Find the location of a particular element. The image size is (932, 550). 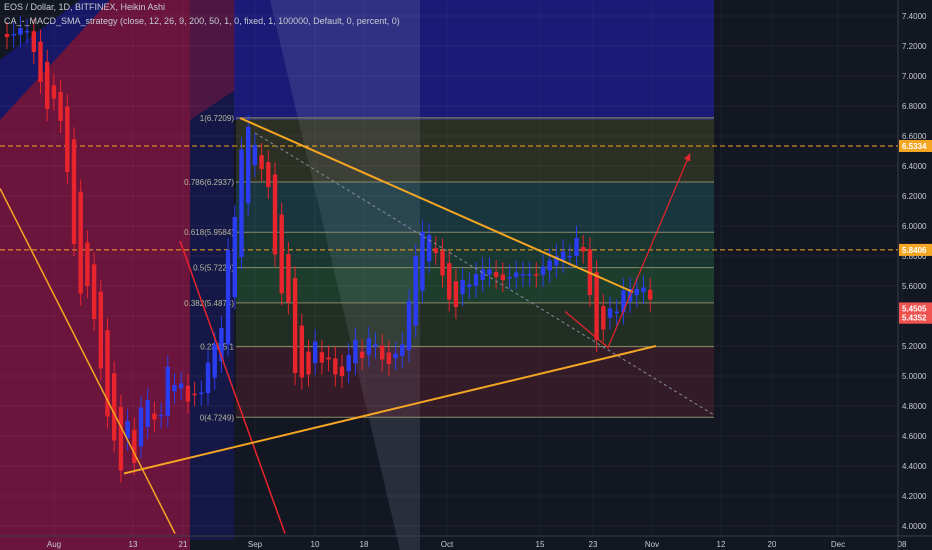

x-tick-label: 15 is located at coordinates (540, 544).